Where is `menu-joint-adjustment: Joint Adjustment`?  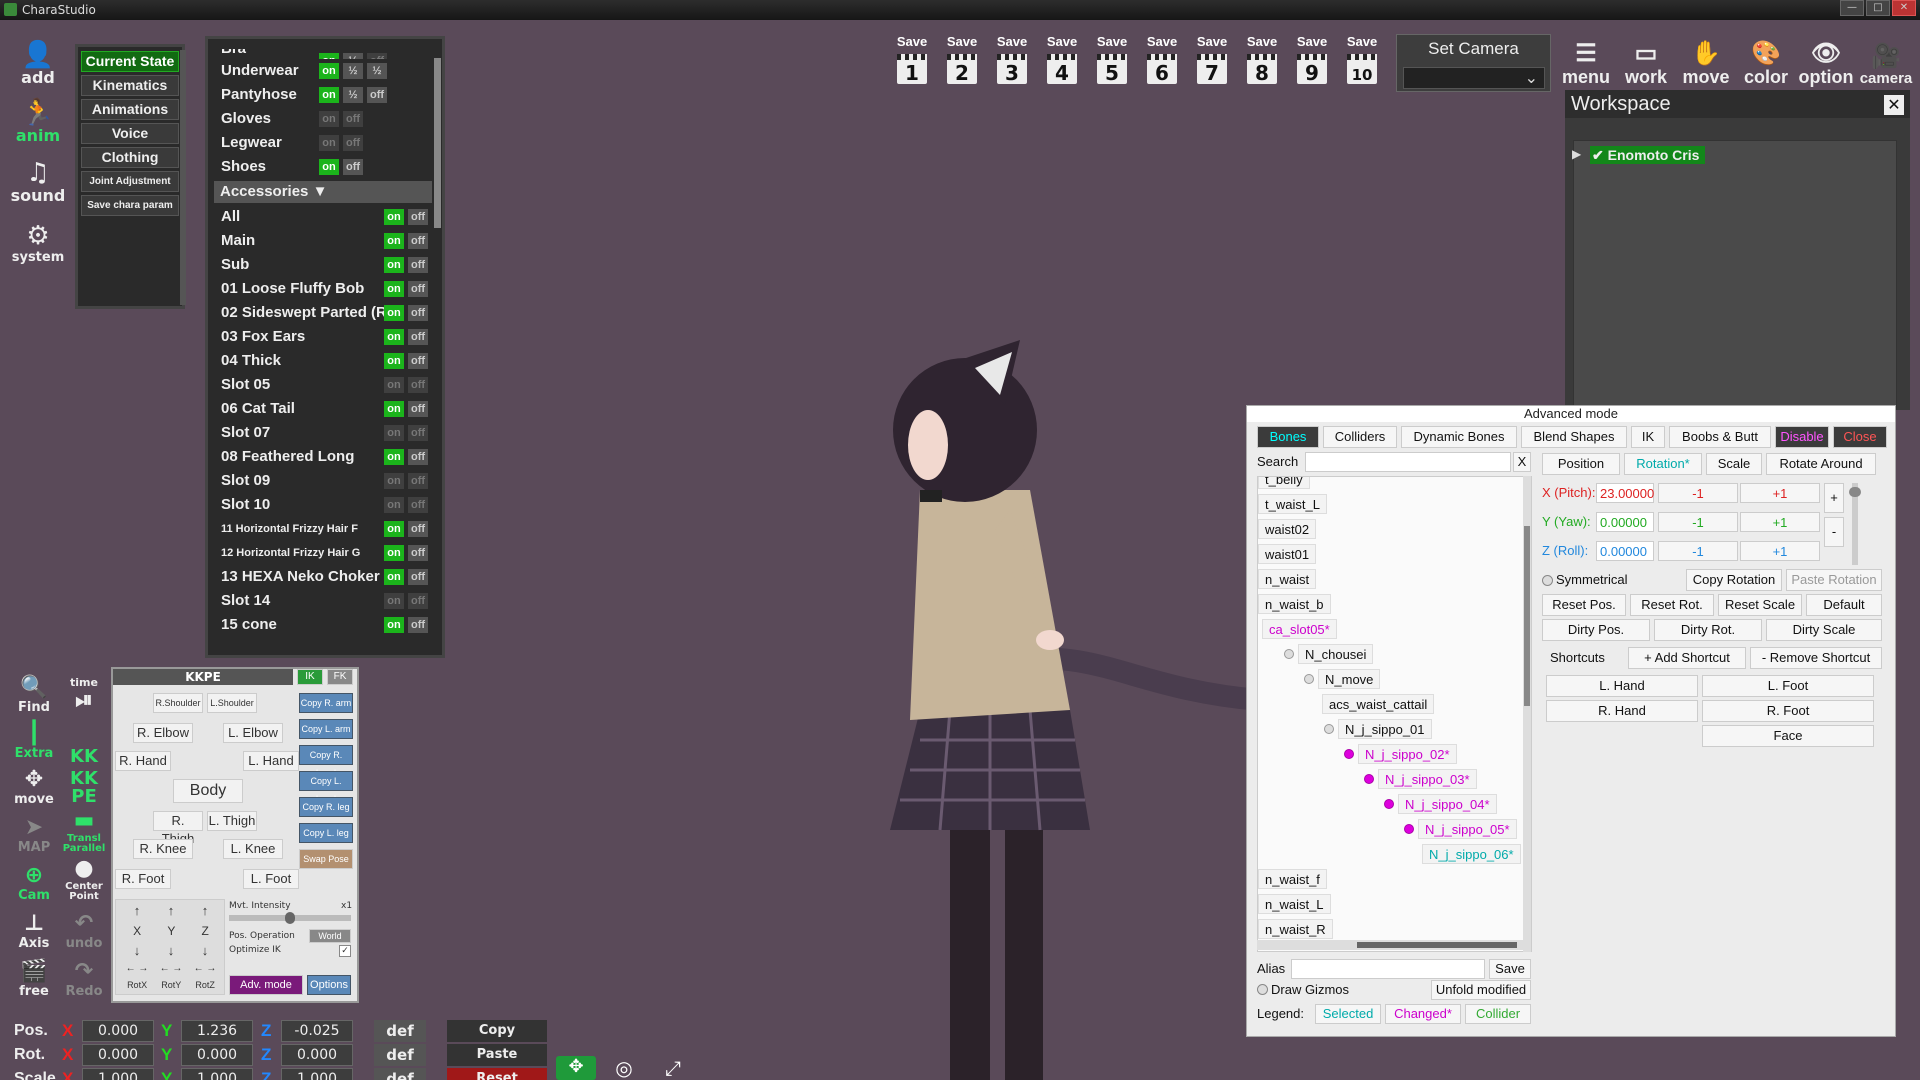
menu-joint-adjustment: Joint Adjustment is located at coordinates (130, 181).